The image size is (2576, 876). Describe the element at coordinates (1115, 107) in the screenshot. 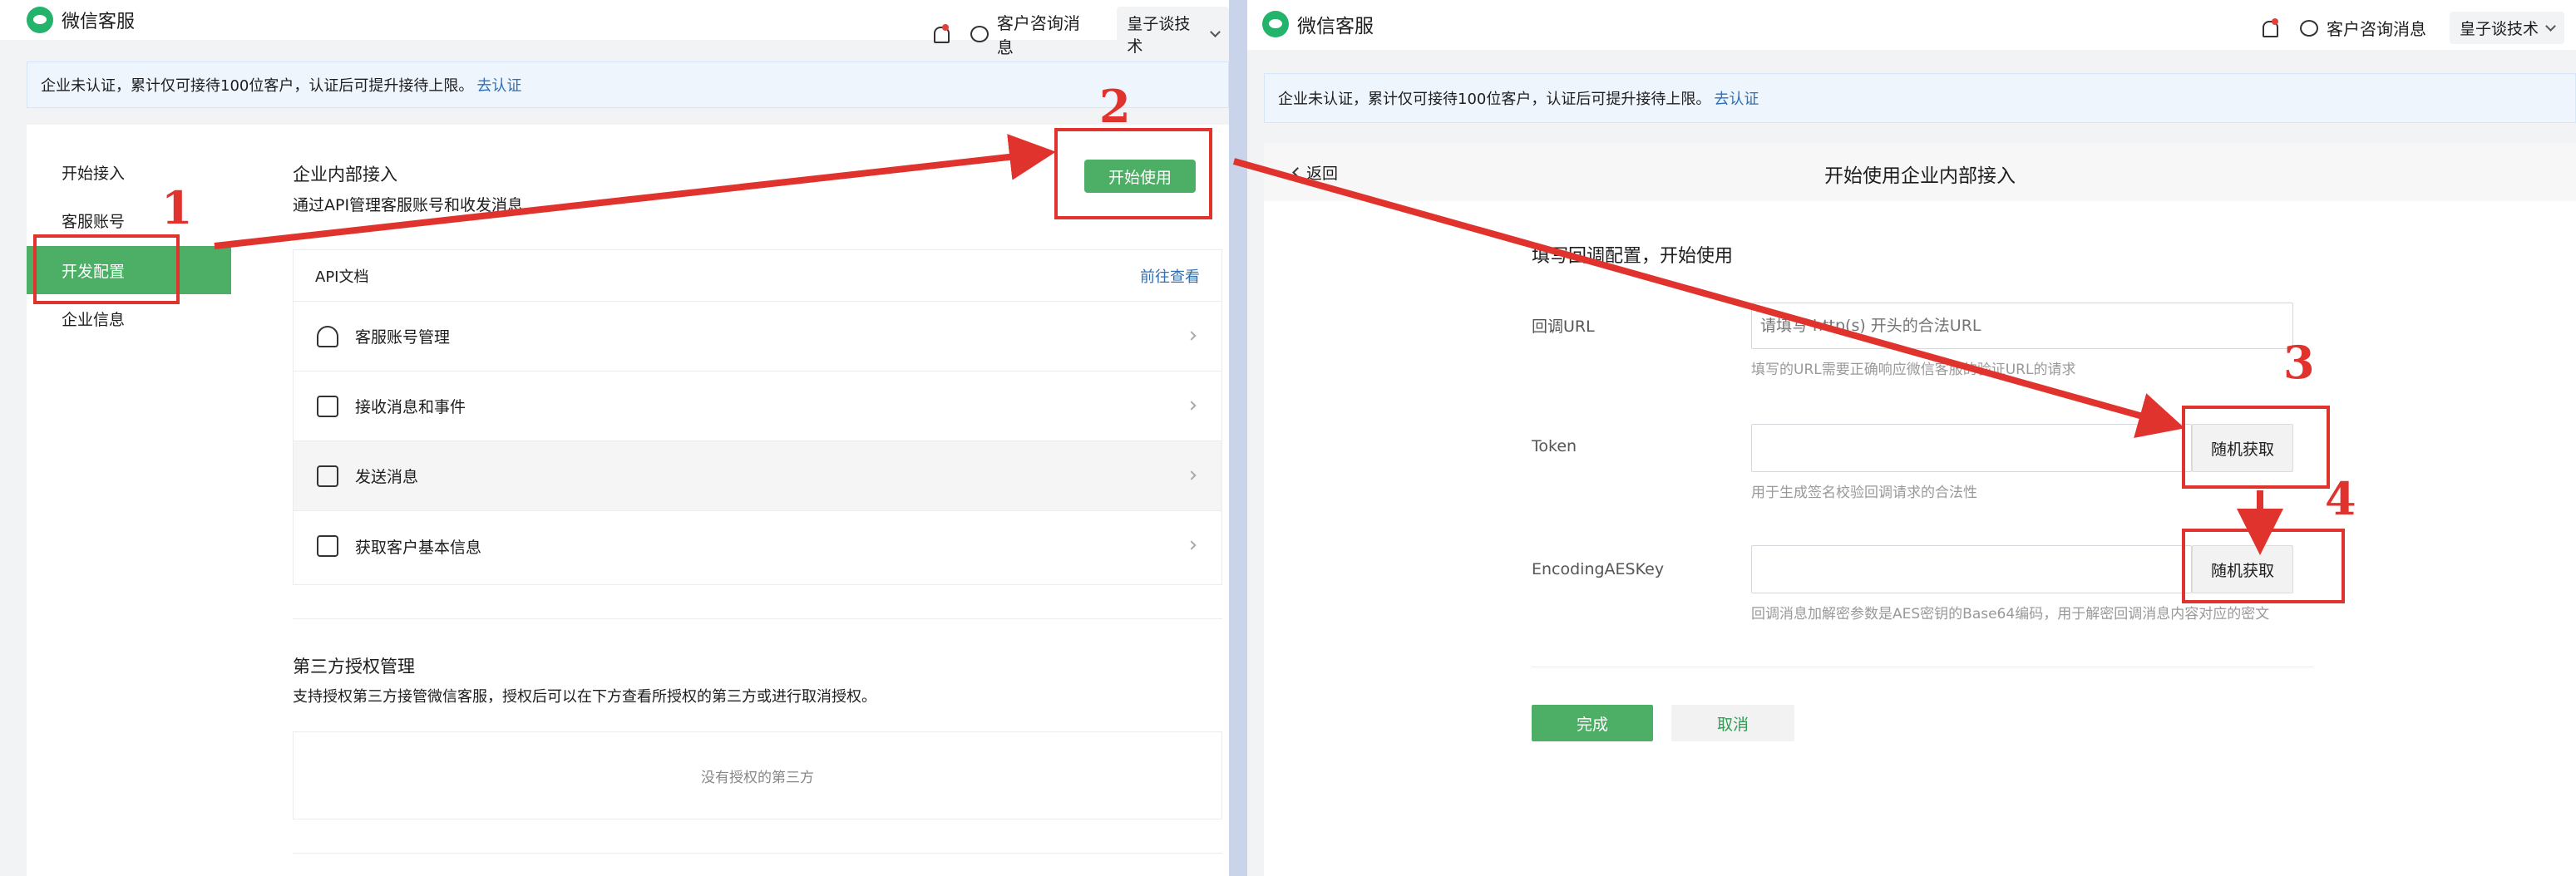

I see `annotation-number-2: 2` at that location.